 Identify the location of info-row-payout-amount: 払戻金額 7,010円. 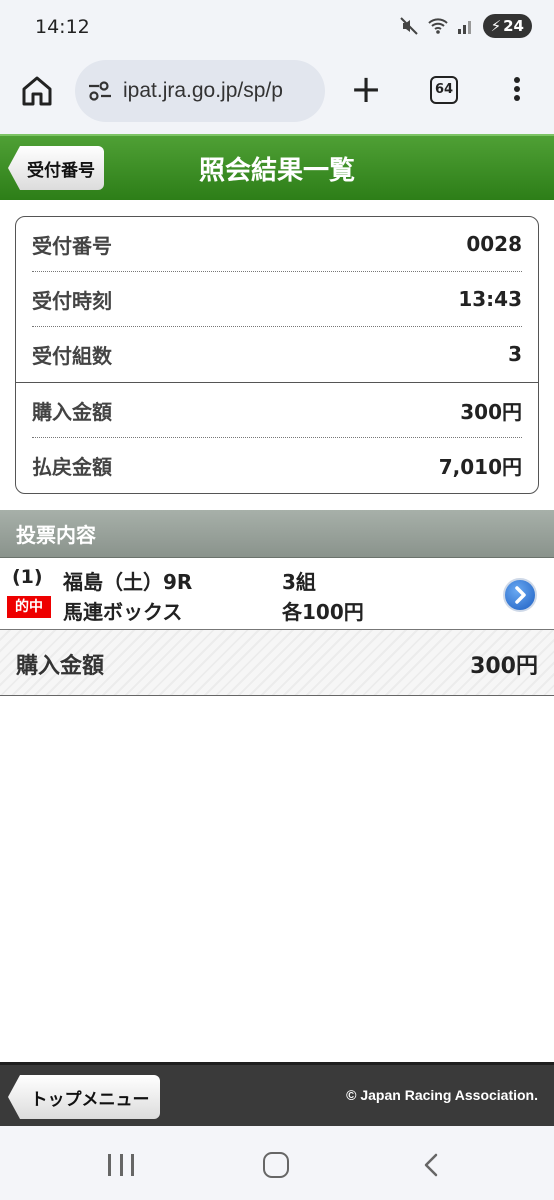
(277, 465).